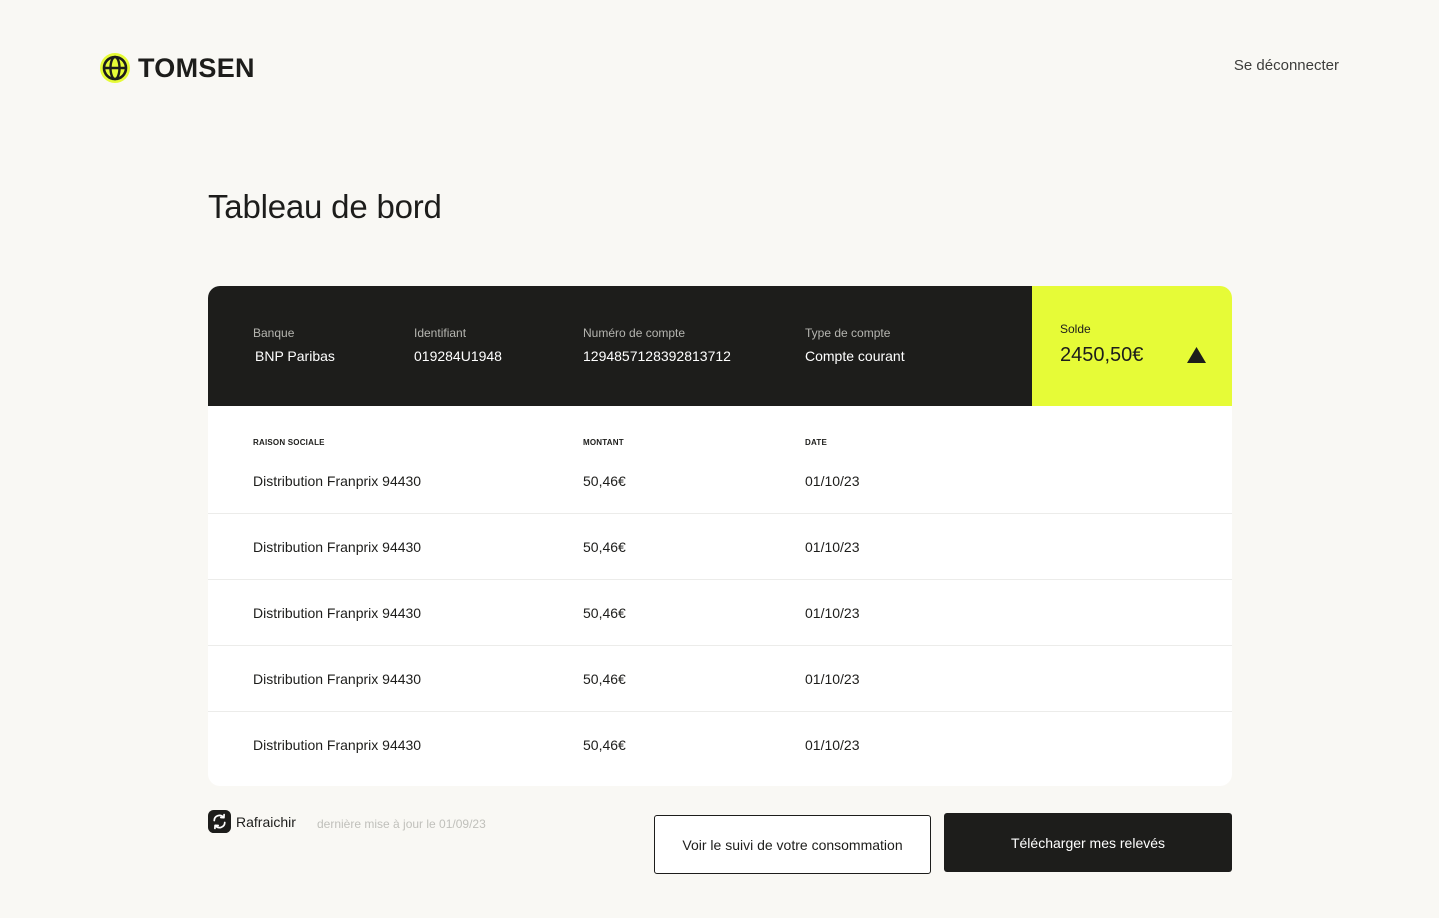 The height and width of the screenshot is (918, 1439). What do you see at coordinates (1196, 355) in the screenshot?
I see `triangle-up-icon` at bounding box center [1196, 355].